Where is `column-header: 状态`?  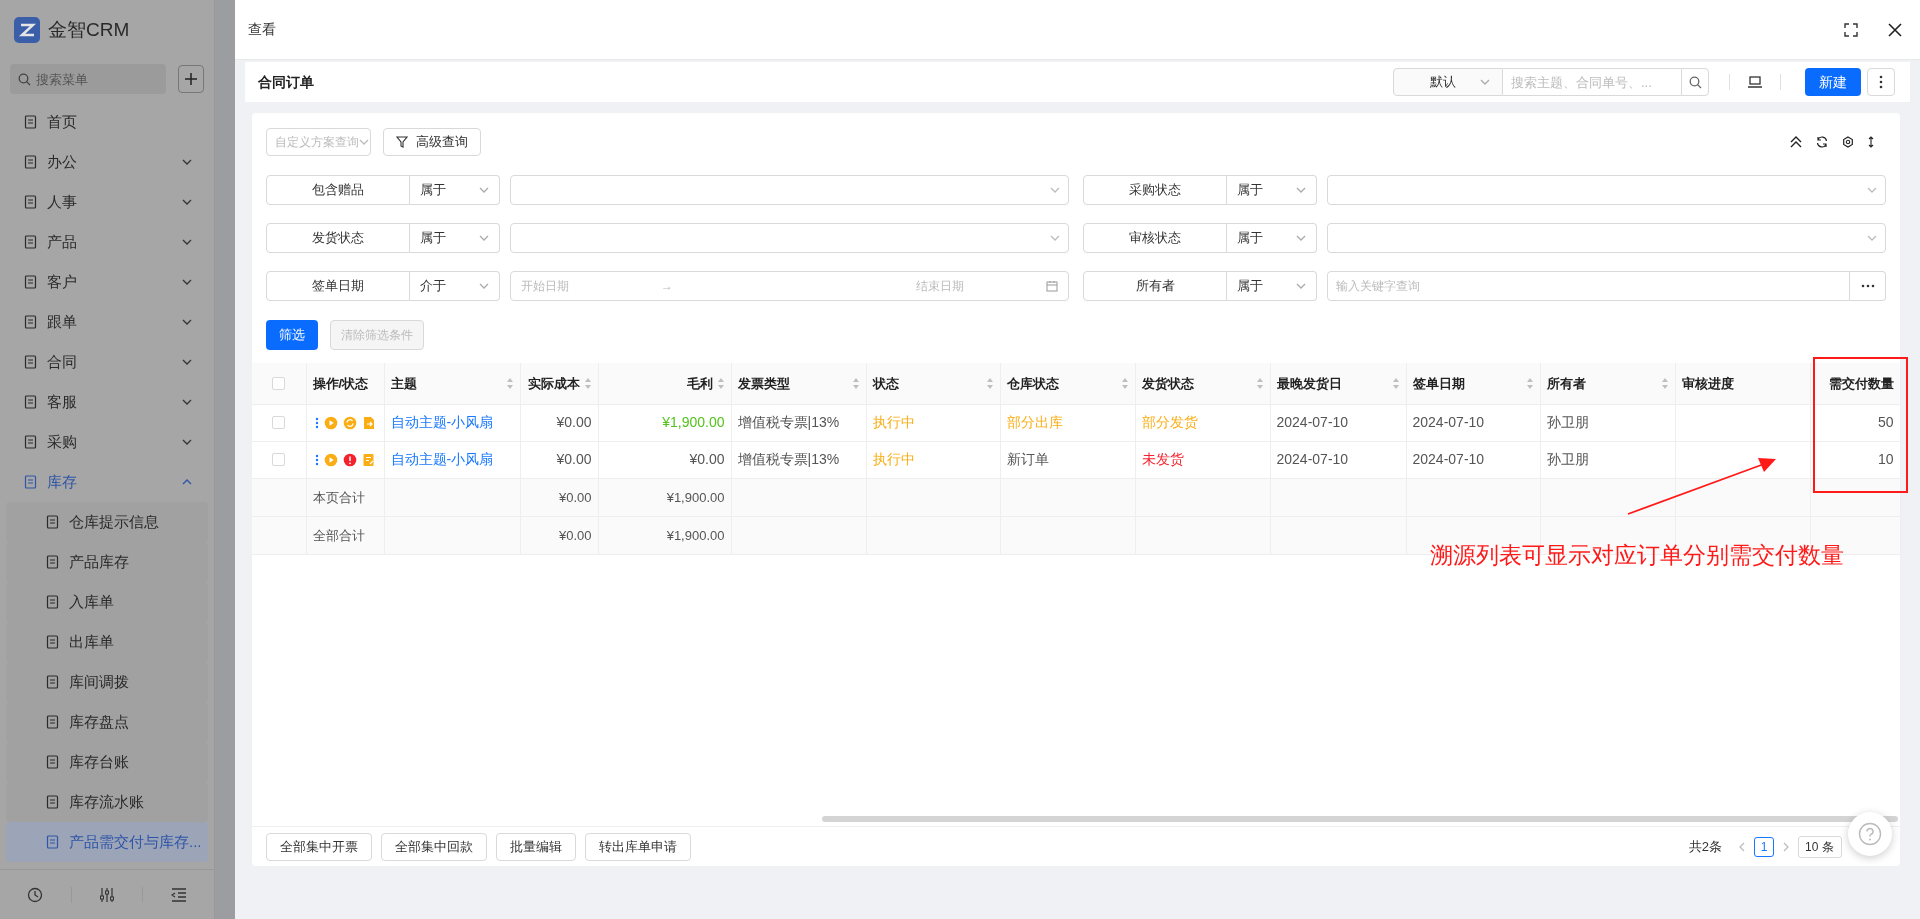
column-header: 状态 is located at coordinates (927, 383).